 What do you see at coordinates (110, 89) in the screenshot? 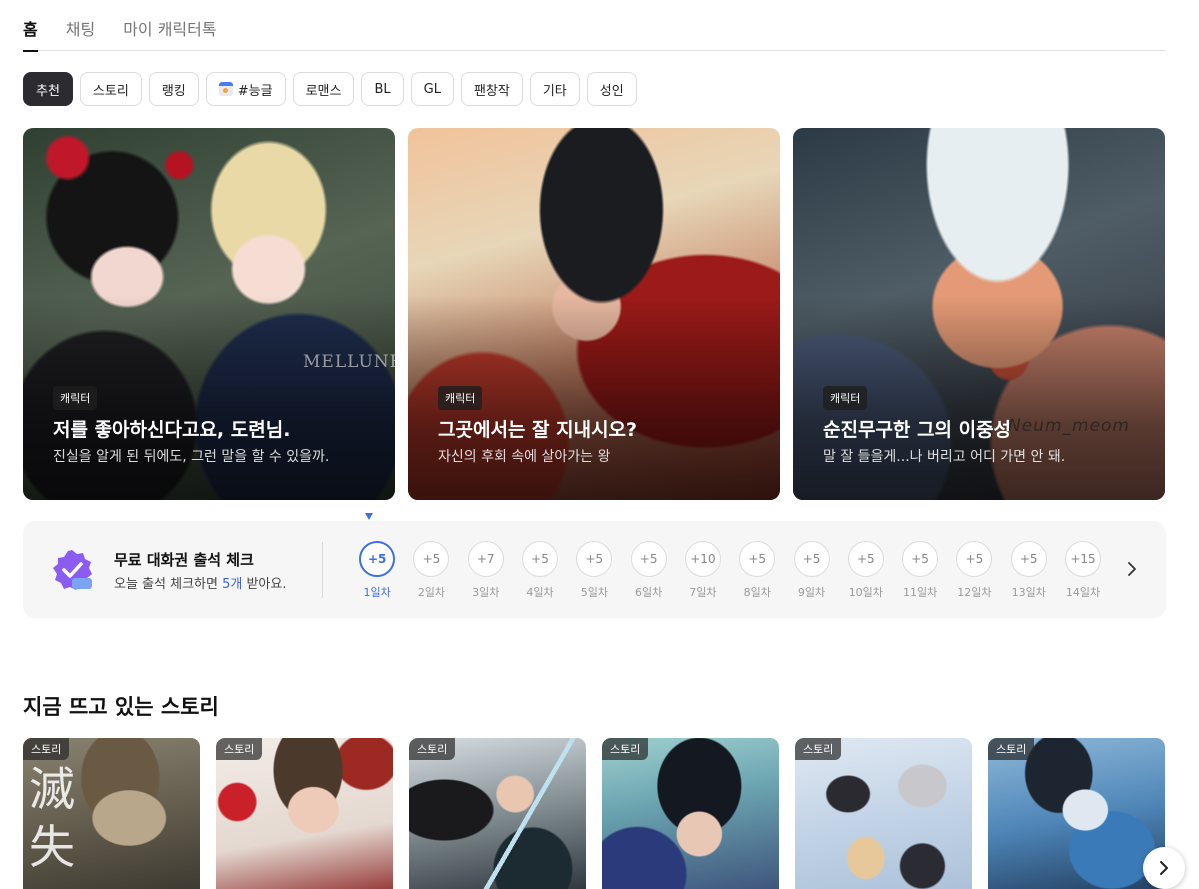
I see `chip-story: 스토리` at bounding box center [110, 89].